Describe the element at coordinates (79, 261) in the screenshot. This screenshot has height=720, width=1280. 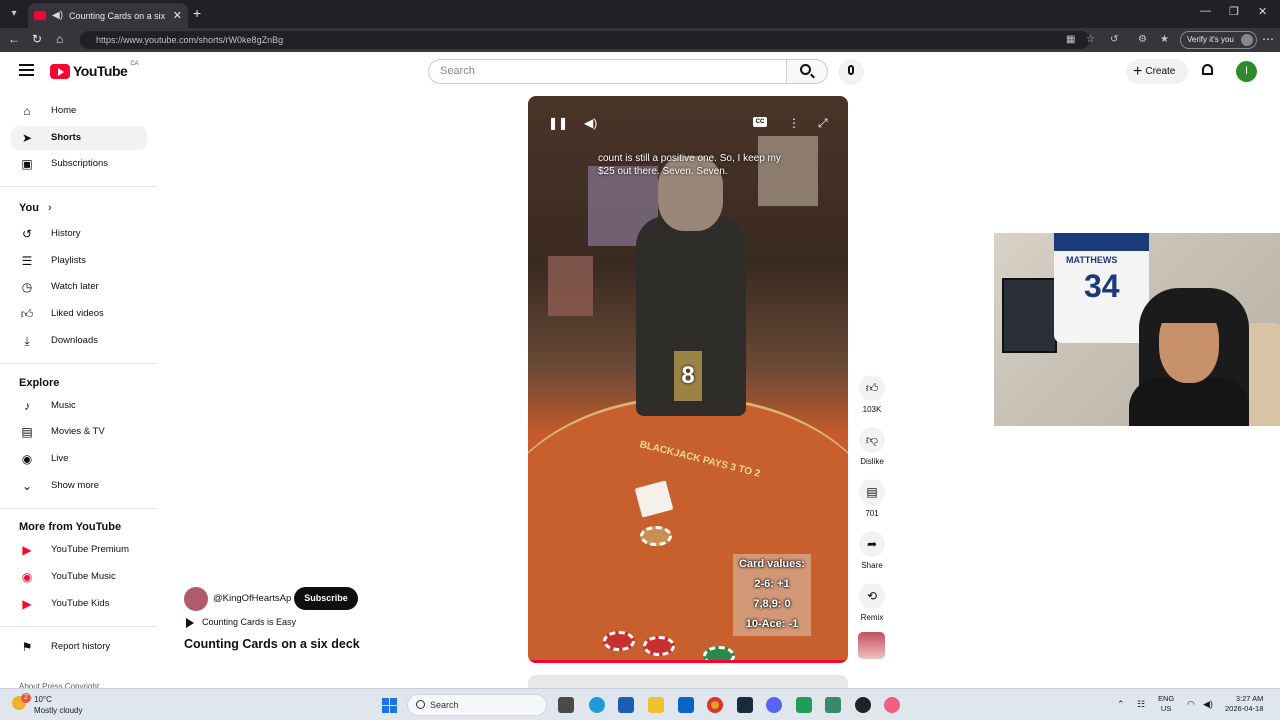
I see `sidebar-item-playlists: ☰ Playlists` at that location.